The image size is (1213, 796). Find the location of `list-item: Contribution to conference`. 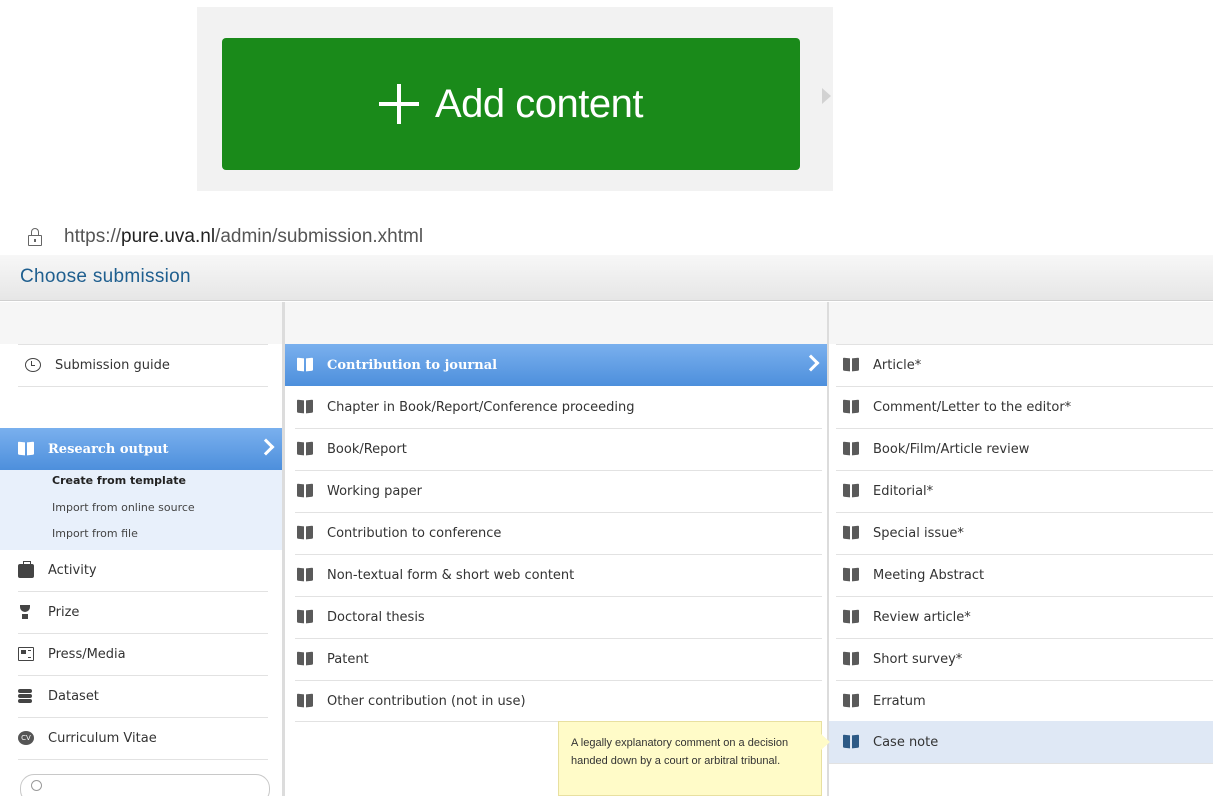

list-item: Contribution to conference is located at coordinates (559, 533).